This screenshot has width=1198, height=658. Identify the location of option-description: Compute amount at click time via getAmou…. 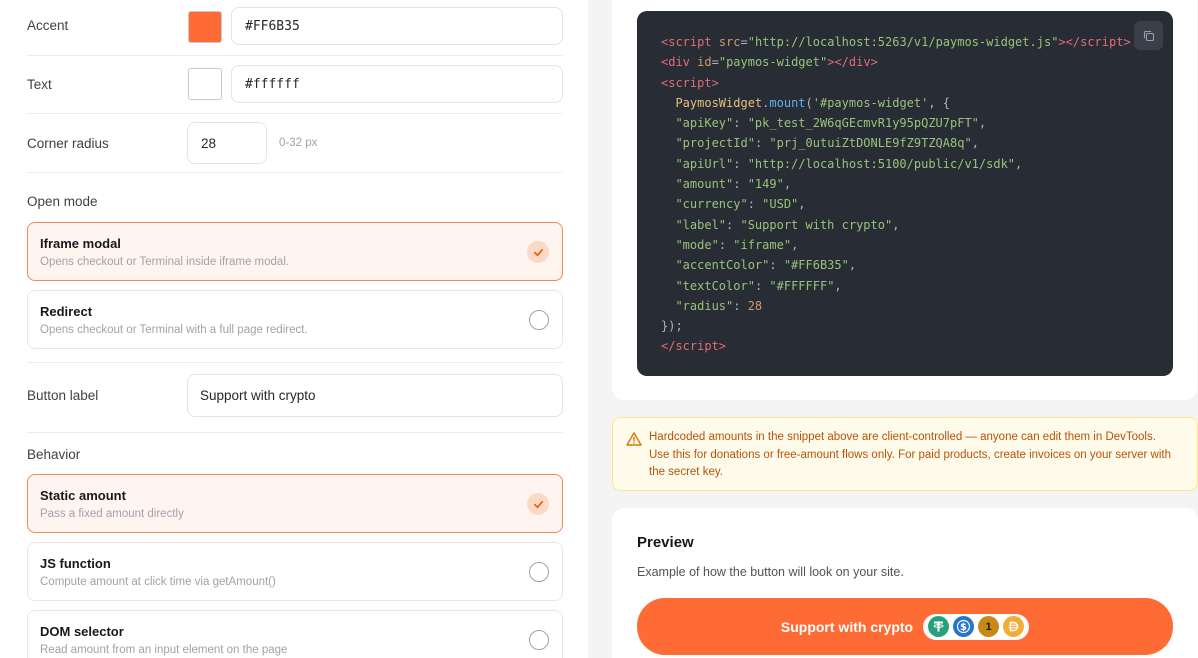
(158, 582).